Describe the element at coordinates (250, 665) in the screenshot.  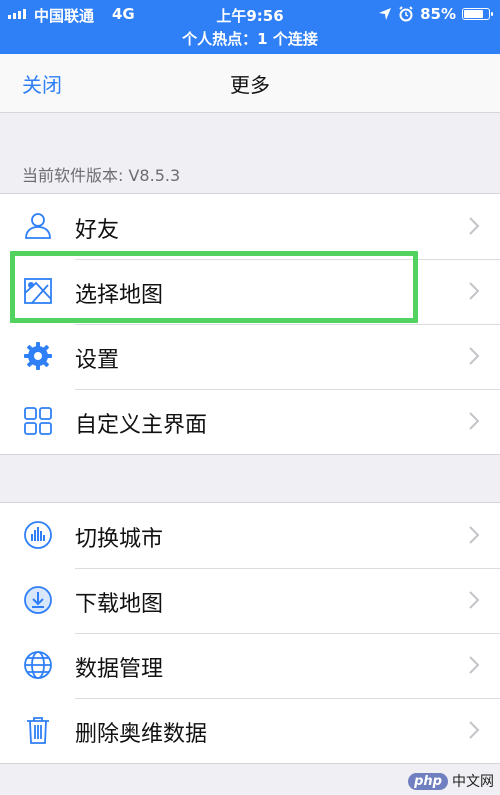
I see `menu-item-data-management: 数据管理` at that location.